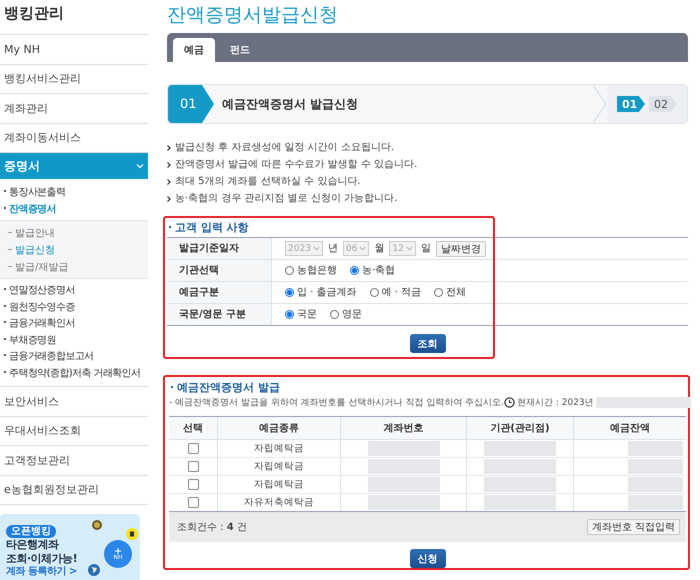 The image size is (700, 580). What do you see at coordinates (509, 402) in the screenshot?
I see `clock-icon` at bounding box center [509, 402].